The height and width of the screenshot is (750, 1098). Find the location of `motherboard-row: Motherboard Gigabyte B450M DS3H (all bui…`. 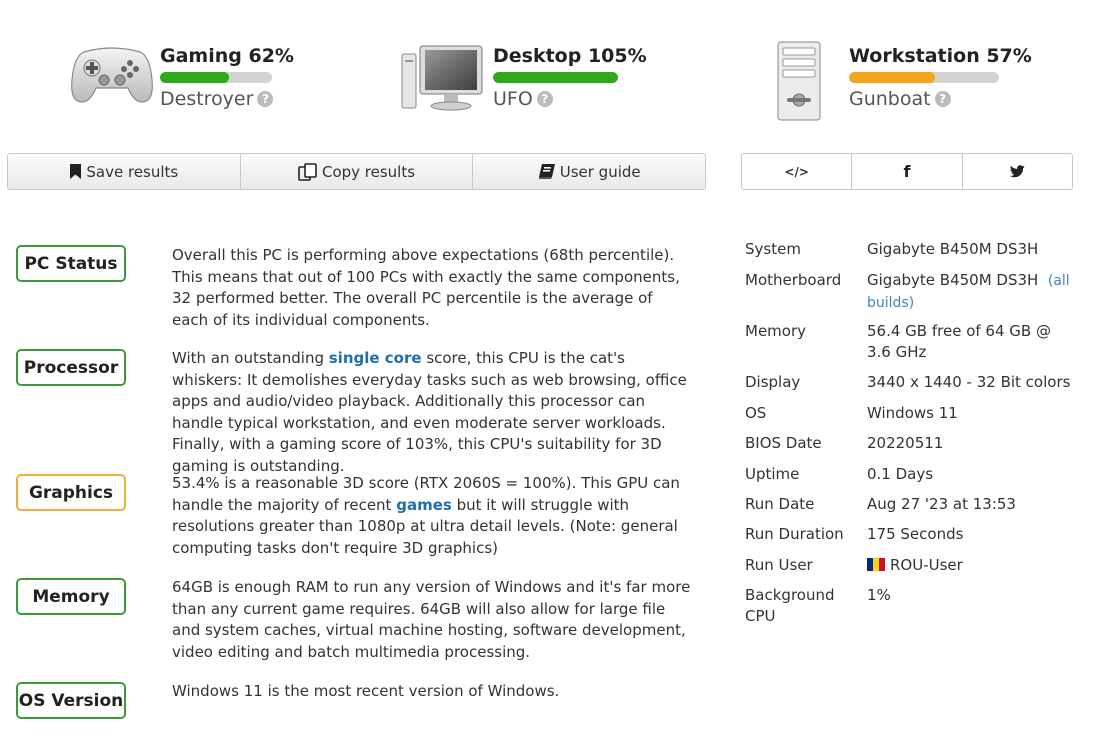

motherboard-row: Motherboard Gigabyte B450M DS3H (all bui… is located at coordinates (907, 291).